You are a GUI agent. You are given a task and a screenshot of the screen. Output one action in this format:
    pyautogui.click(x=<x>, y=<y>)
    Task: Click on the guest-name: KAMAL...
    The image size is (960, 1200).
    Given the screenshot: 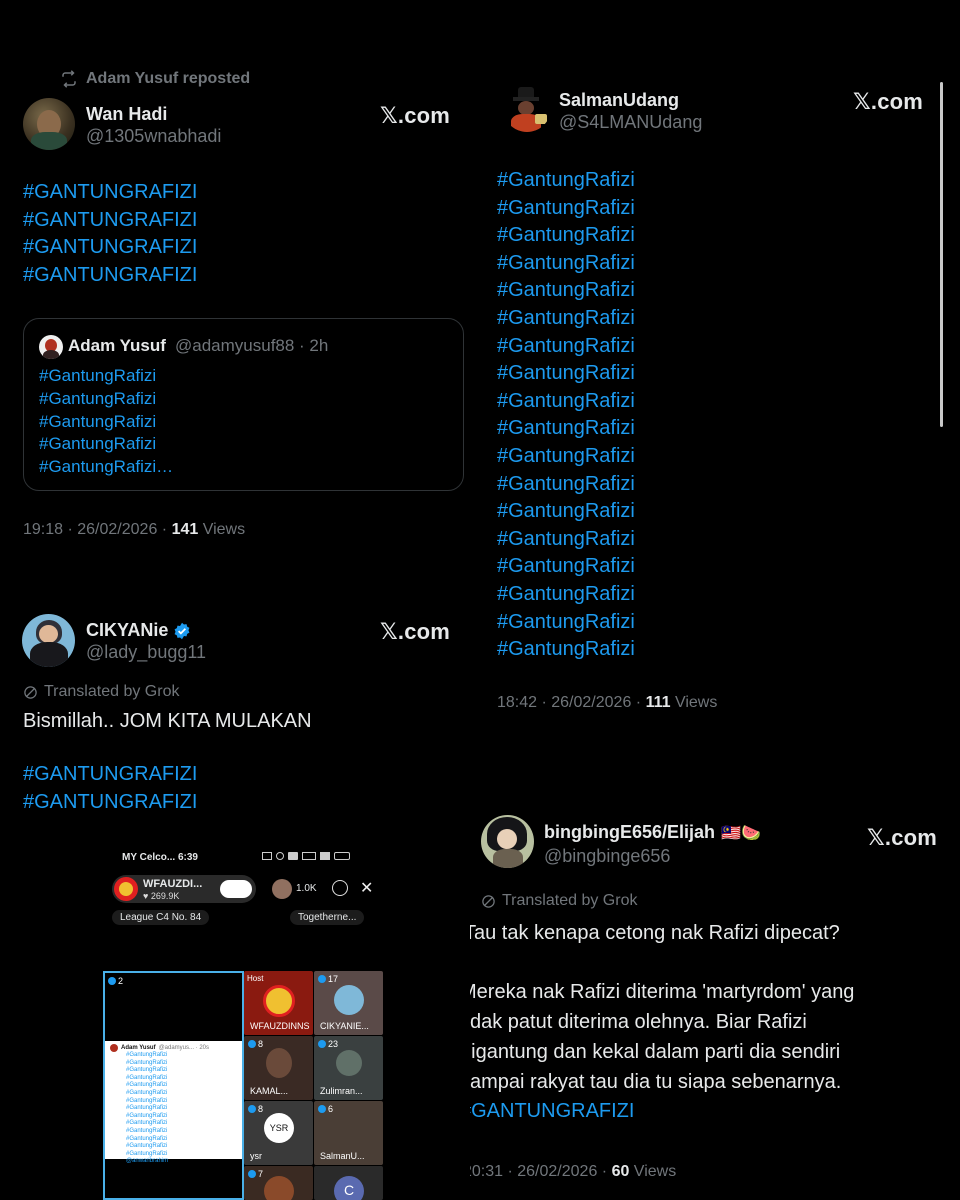 What is the action you would take?
    pyautogui.click(x=269, y=1091)
    